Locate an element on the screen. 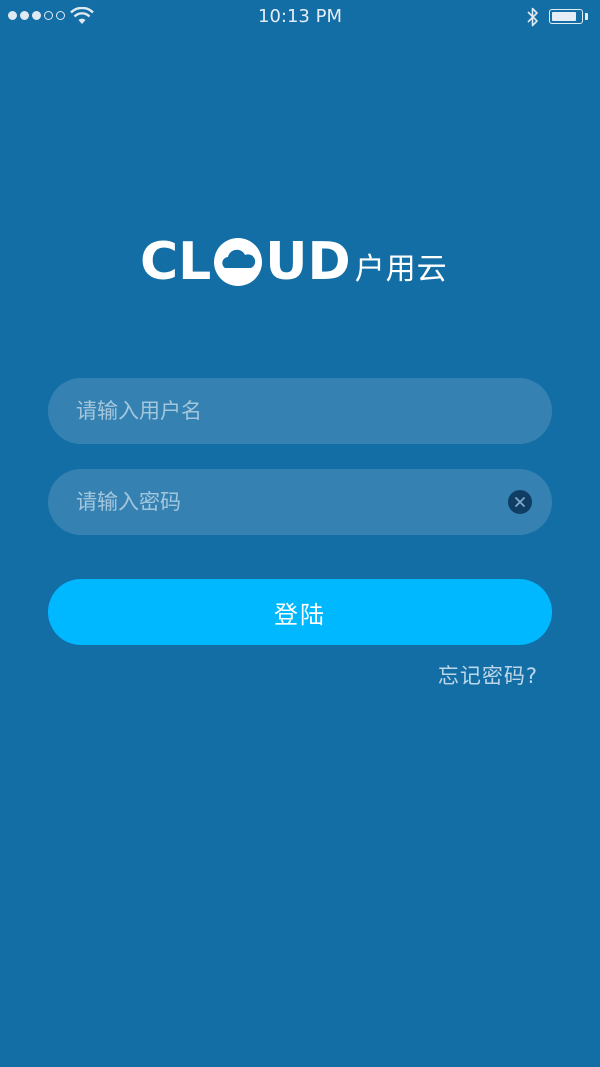 The height and width of the screenshot is (1067, 600). logo-text-left: CL is located at coordinates (176, 262).